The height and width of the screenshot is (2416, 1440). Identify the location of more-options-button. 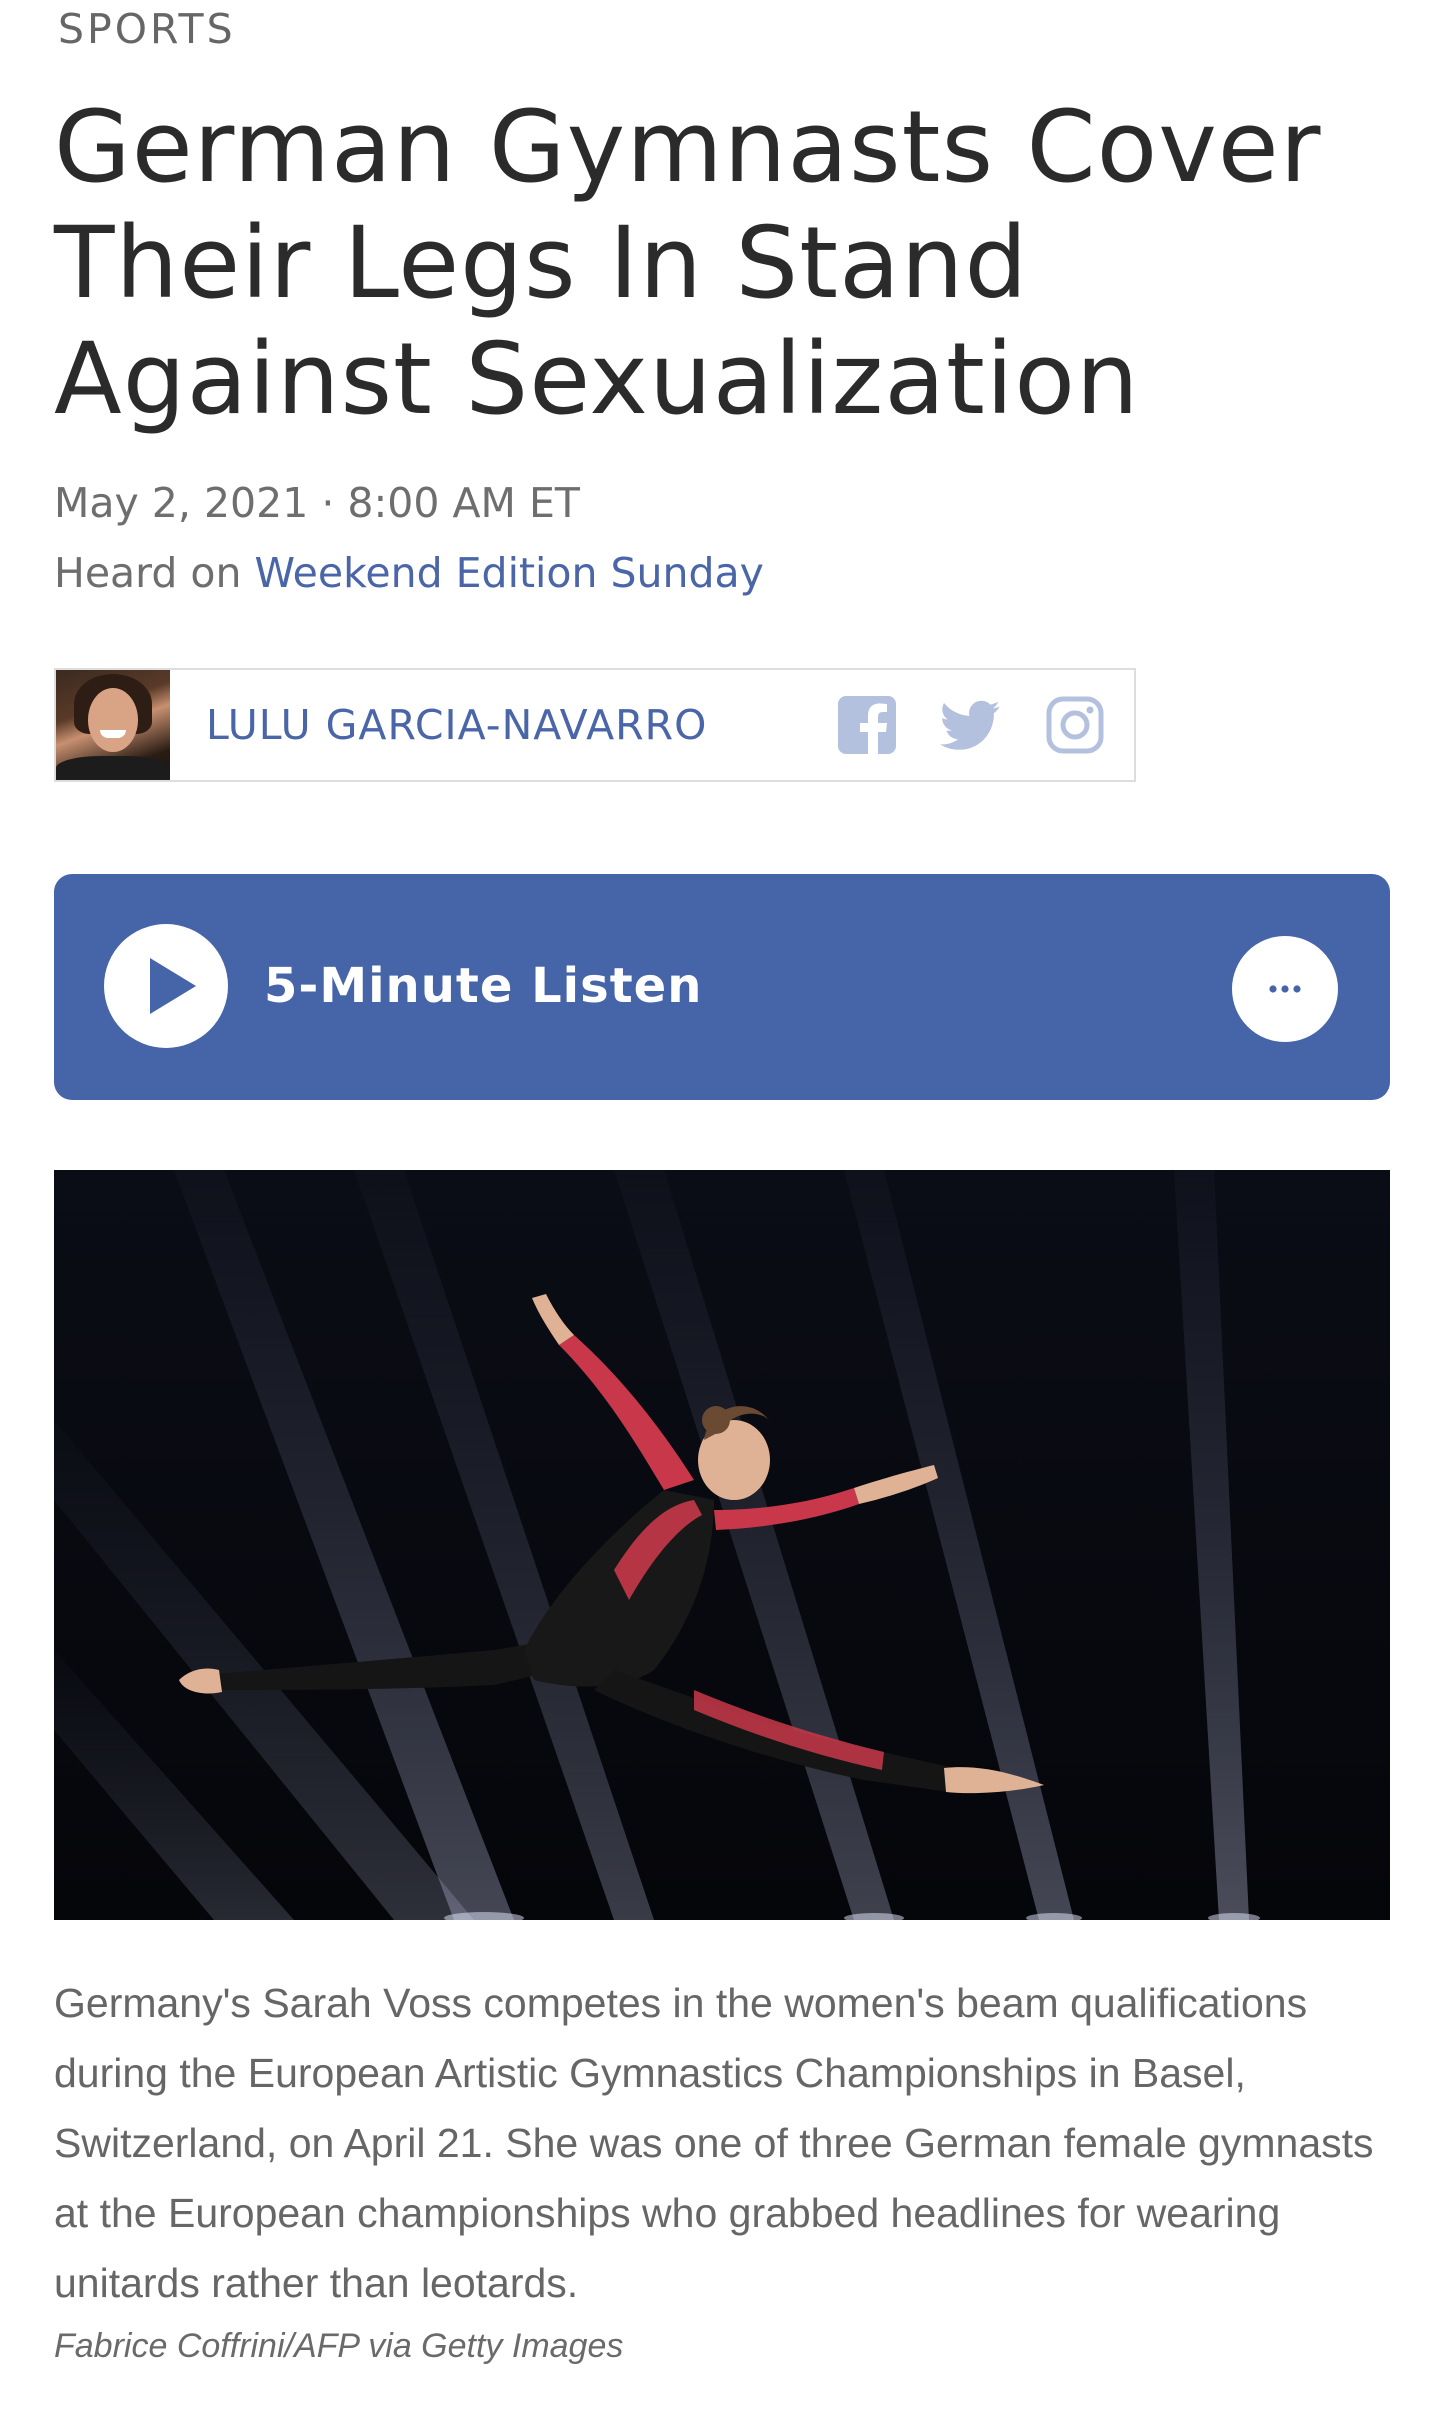
(1285, 989).